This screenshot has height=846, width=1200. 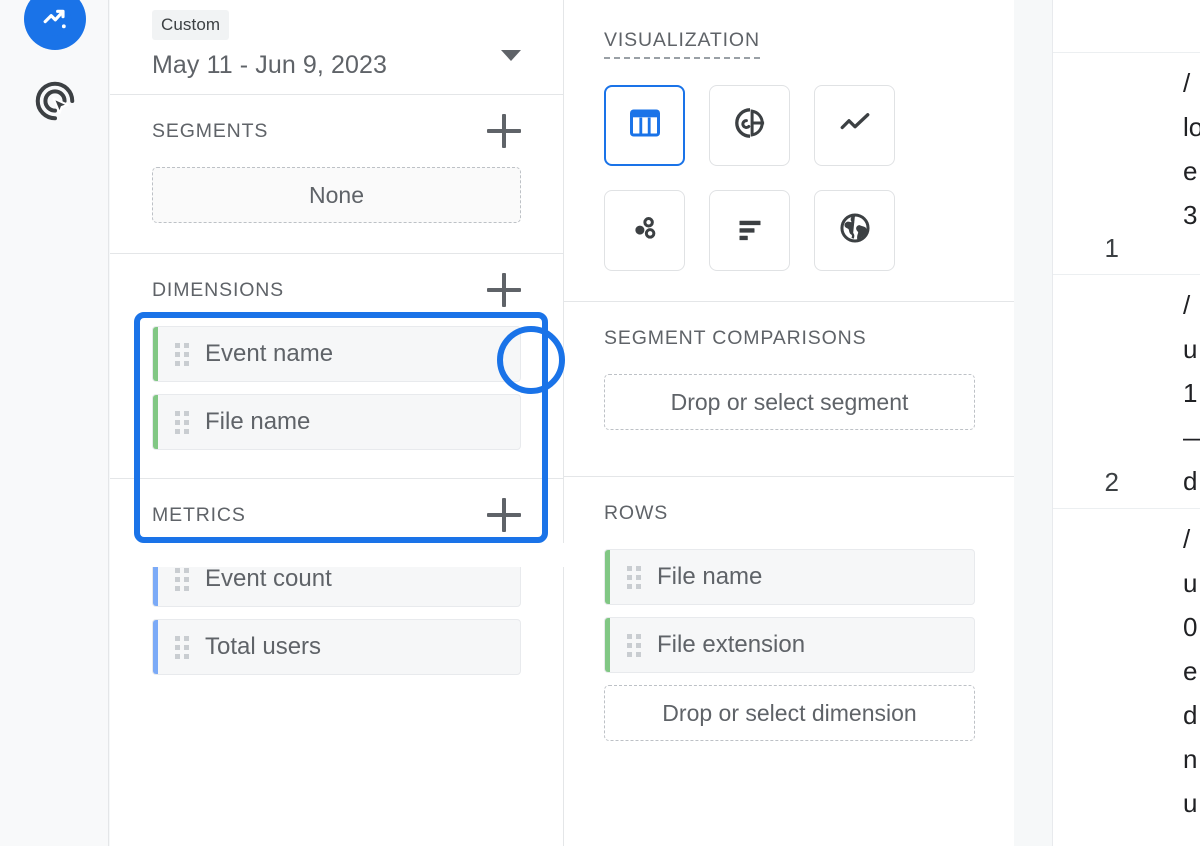 I want to click on table-cell-path: / lo e 3, so click(x=1191, y=149).